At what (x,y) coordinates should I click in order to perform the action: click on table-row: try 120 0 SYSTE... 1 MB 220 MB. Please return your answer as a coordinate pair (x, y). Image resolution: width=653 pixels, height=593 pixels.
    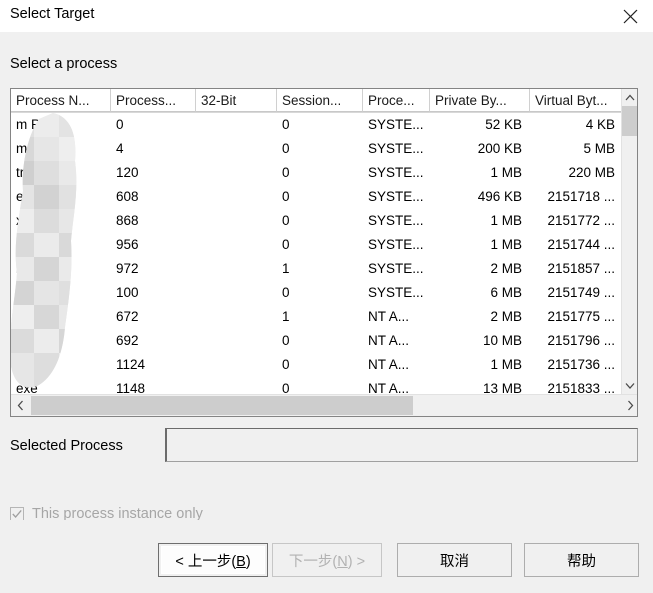
    Looking at the image, I should click on (317, 173).